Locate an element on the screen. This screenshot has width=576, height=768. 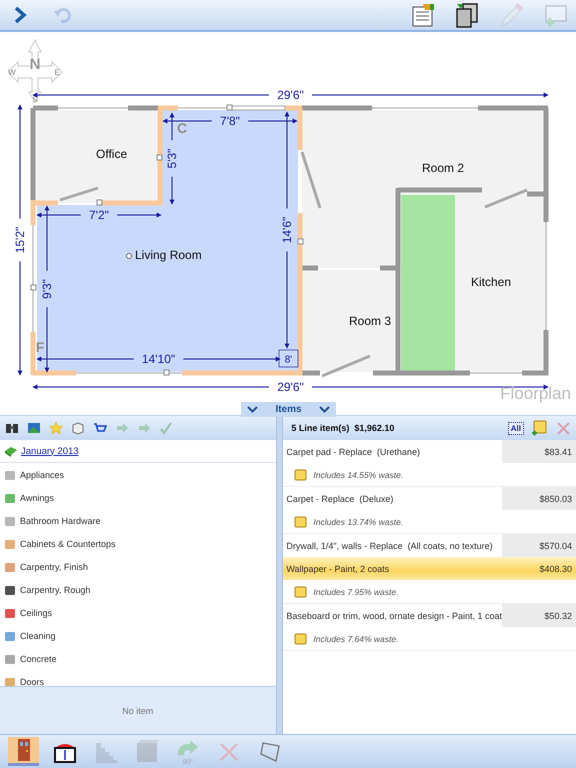
item-description: Baseboard or trim, wood, ornate design - Paint, 1 coat is located at coordinates (393, 616).